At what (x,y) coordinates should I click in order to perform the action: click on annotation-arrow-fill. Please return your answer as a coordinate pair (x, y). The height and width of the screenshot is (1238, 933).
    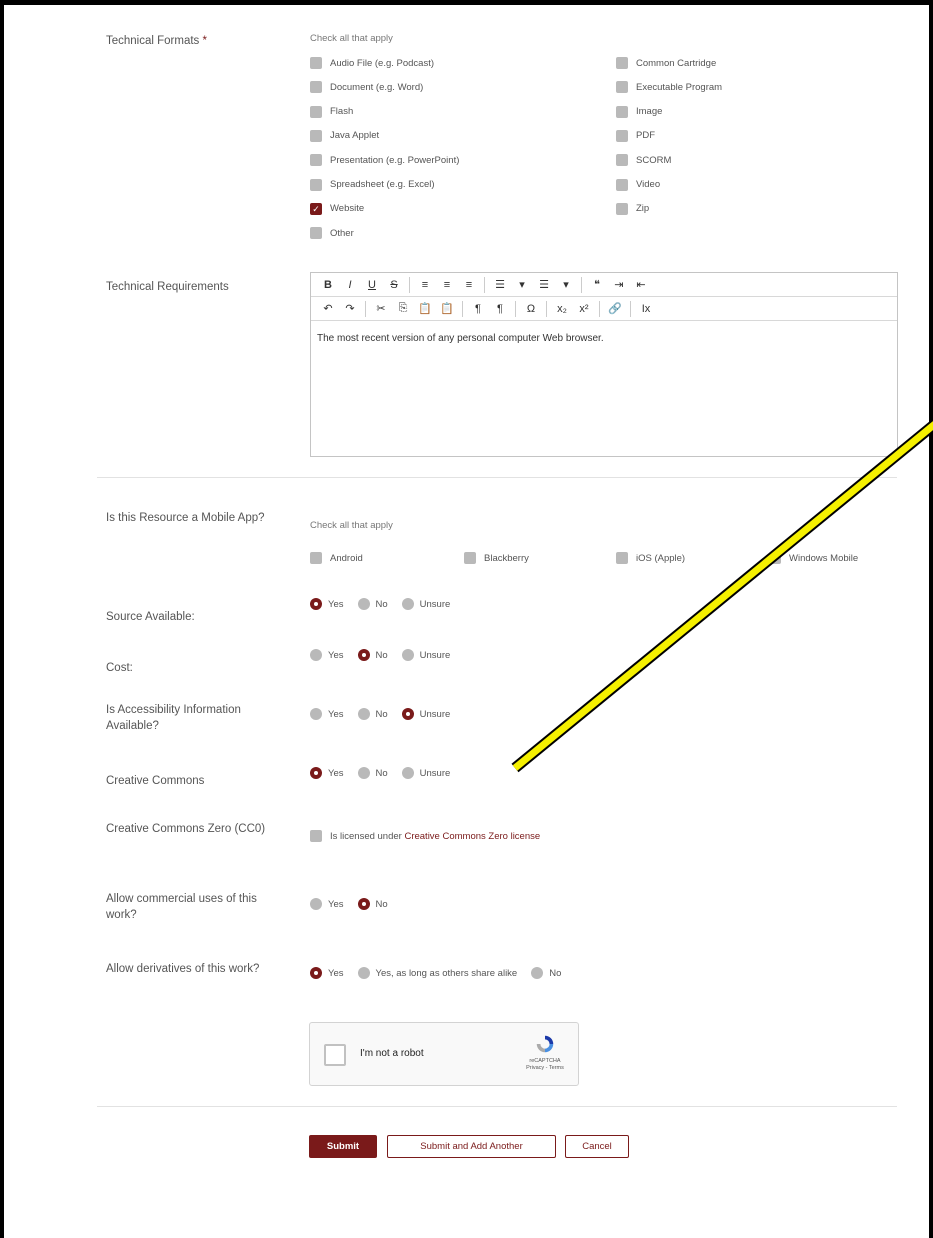
    Looking at the image, I should click on (722, 596).